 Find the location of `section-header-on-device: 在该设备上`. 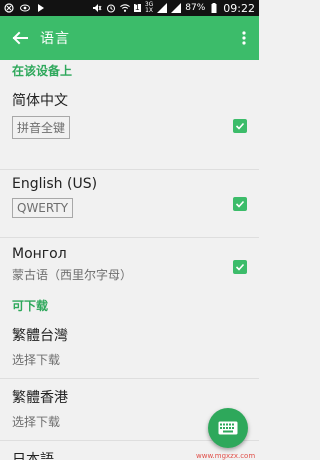

section-header-on-device: 在该设备上 is located at coordinates (42, 71).